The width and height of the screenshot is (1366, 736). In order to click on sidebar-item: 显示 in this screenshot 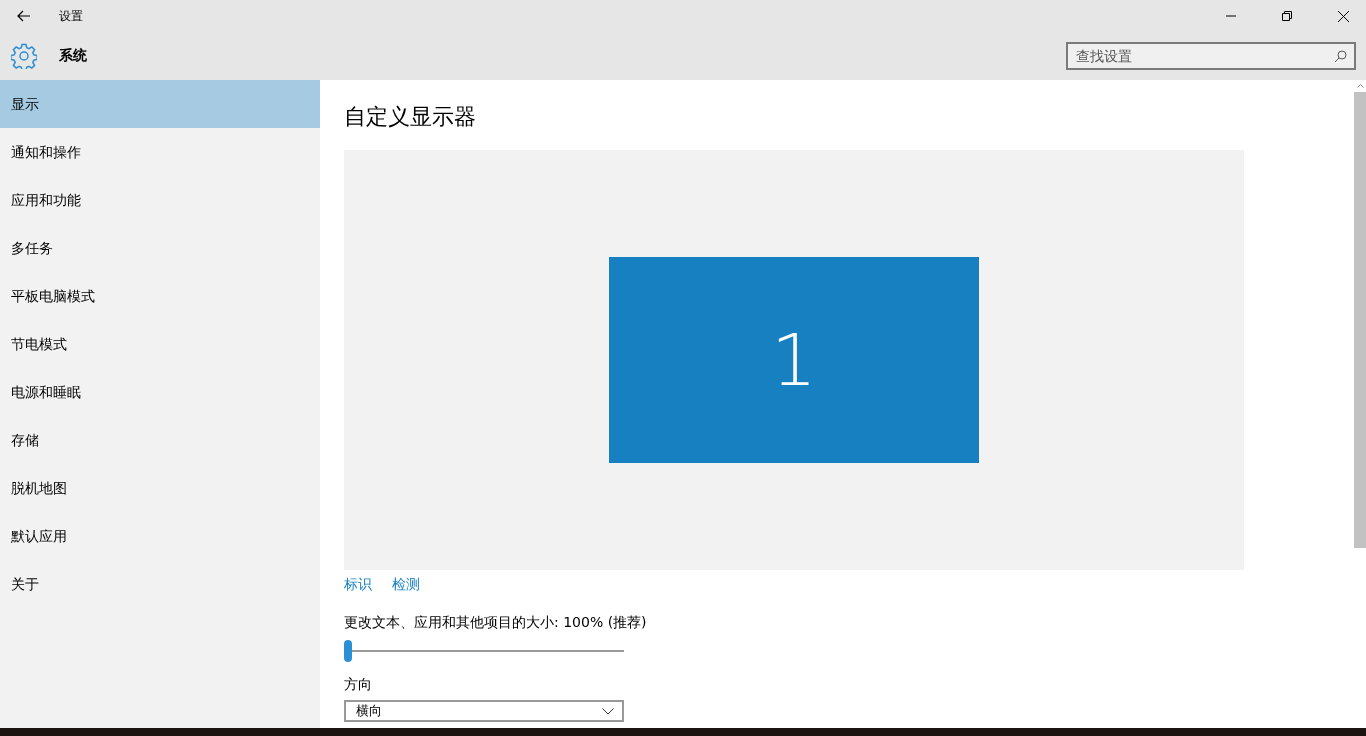, I will do `click(160, 104)`.